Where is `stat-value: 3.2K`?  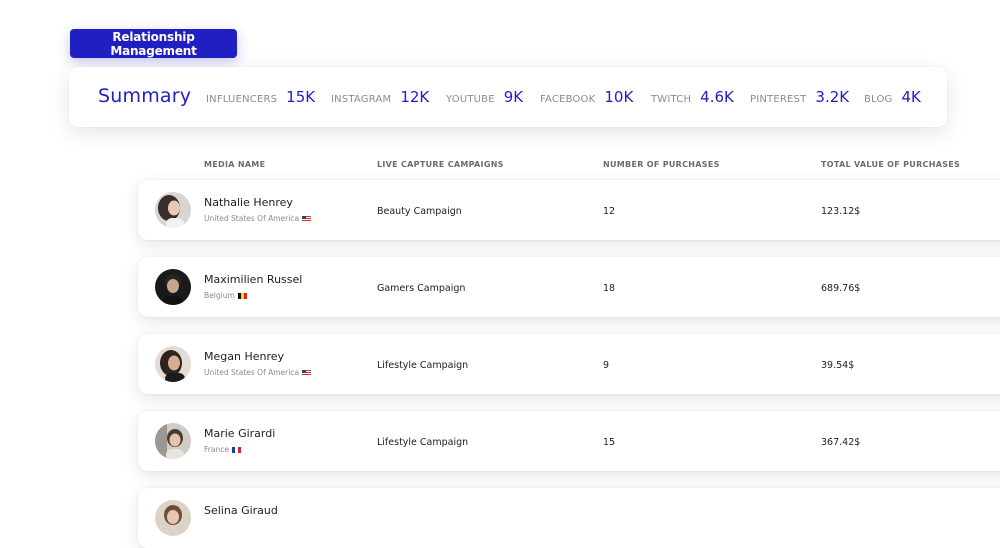 stat-value: 3.2K is located at coordinates (832, 97).